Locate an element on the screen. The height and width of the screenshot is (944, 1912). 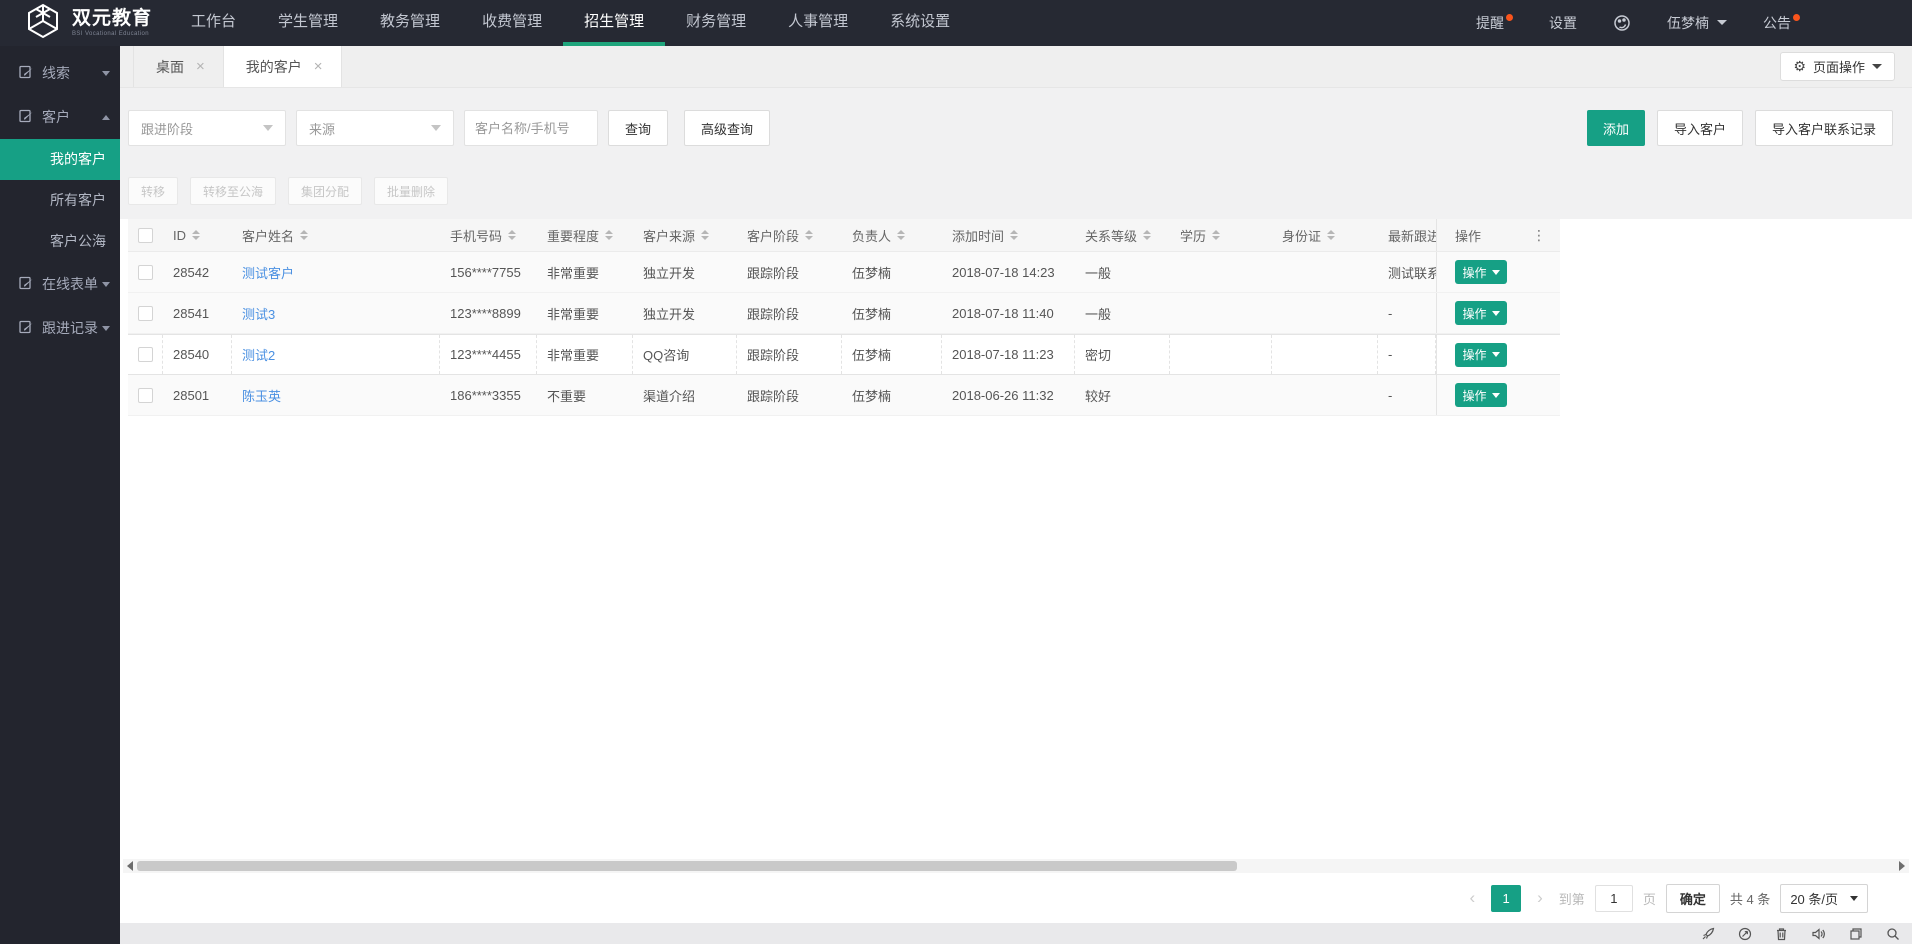
goto-page-input is located at coordinates (1613, 898).